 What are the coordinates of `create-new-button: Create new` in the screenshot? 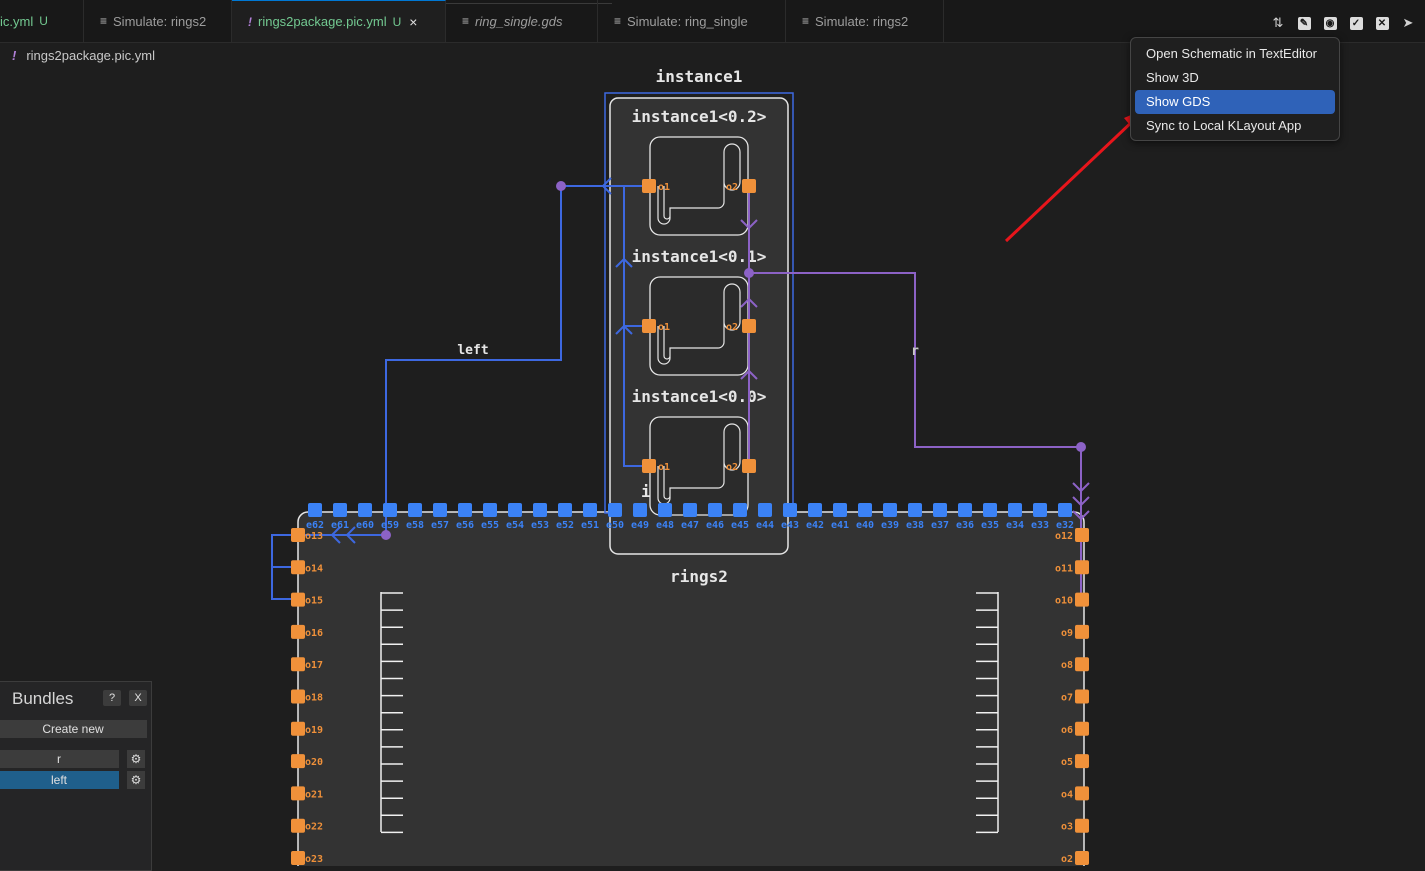 It's located at (73, 729).